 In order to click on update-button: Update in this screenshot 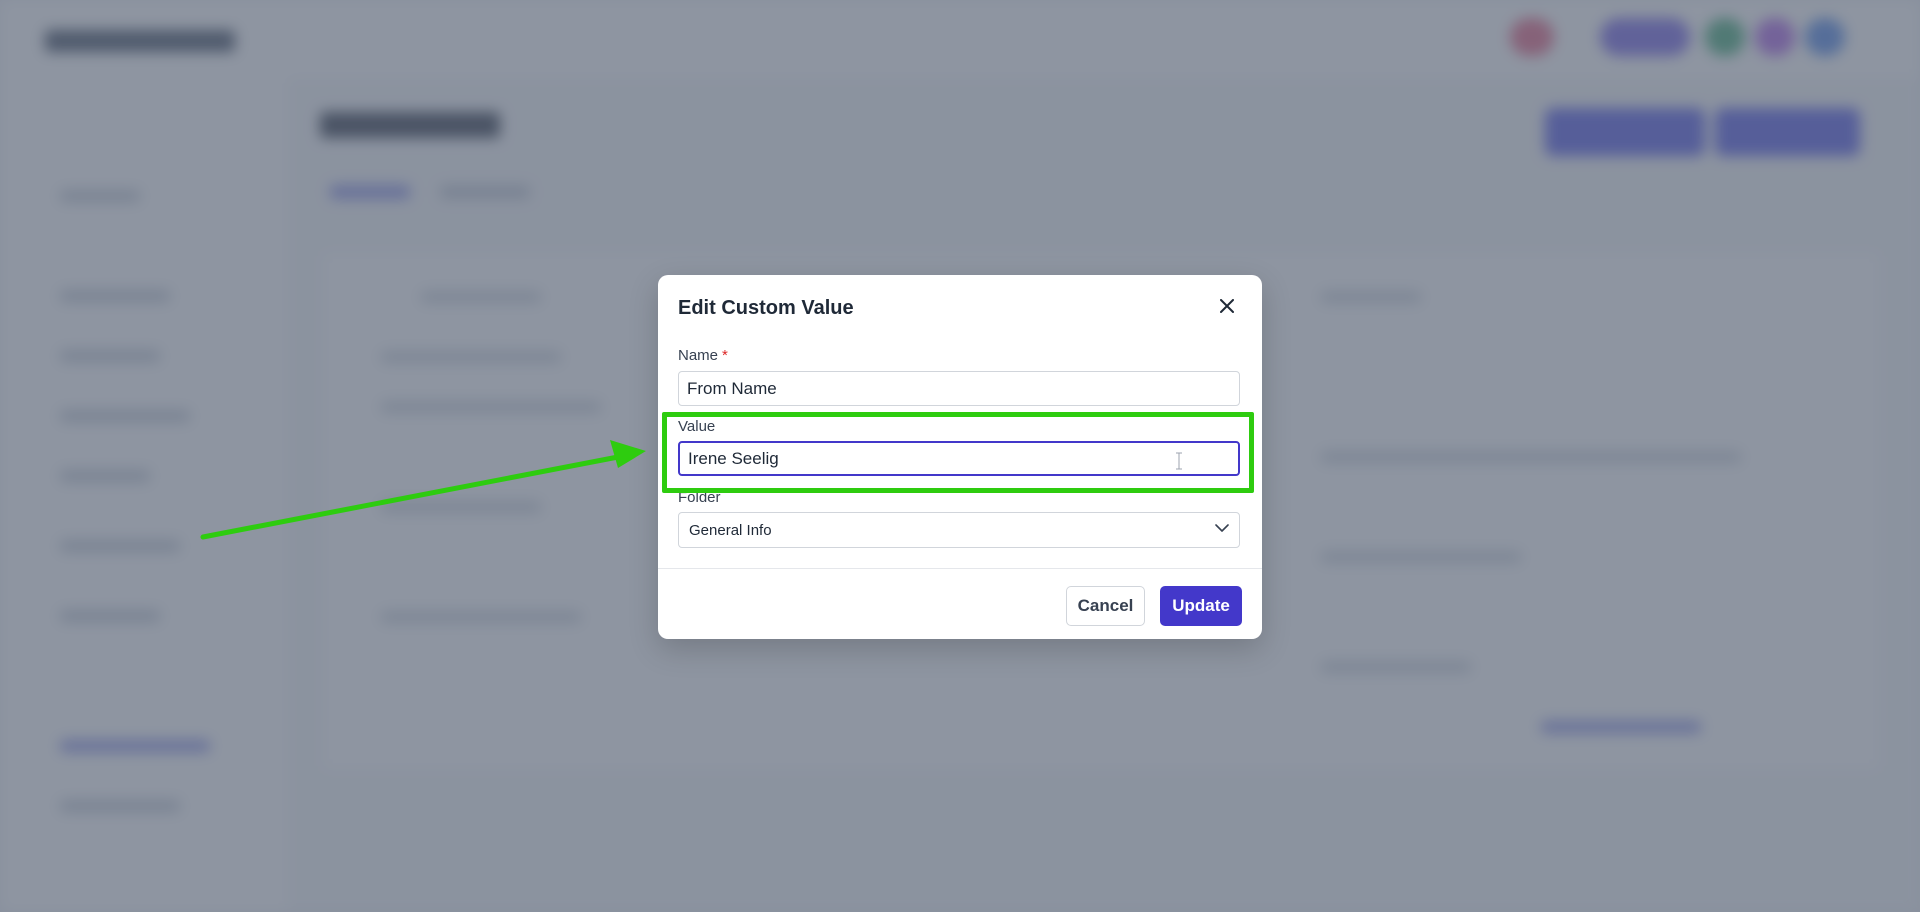, I will do `click(1201, 606)`.